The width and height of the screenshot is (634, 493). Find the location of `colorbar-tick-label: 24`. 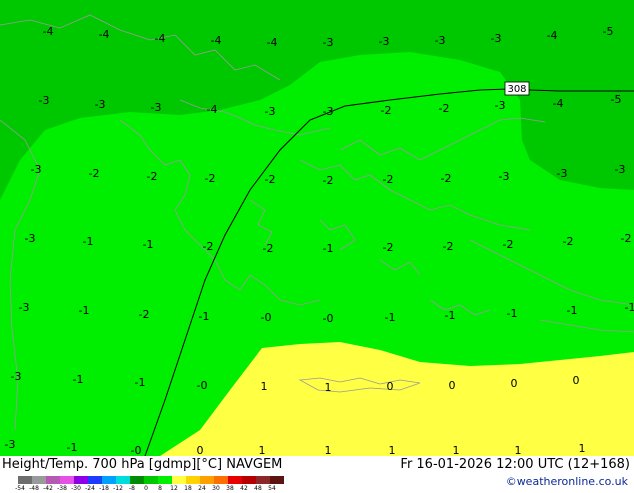

colorbar-tick-label: 24 is located at coordinates (202, 488).